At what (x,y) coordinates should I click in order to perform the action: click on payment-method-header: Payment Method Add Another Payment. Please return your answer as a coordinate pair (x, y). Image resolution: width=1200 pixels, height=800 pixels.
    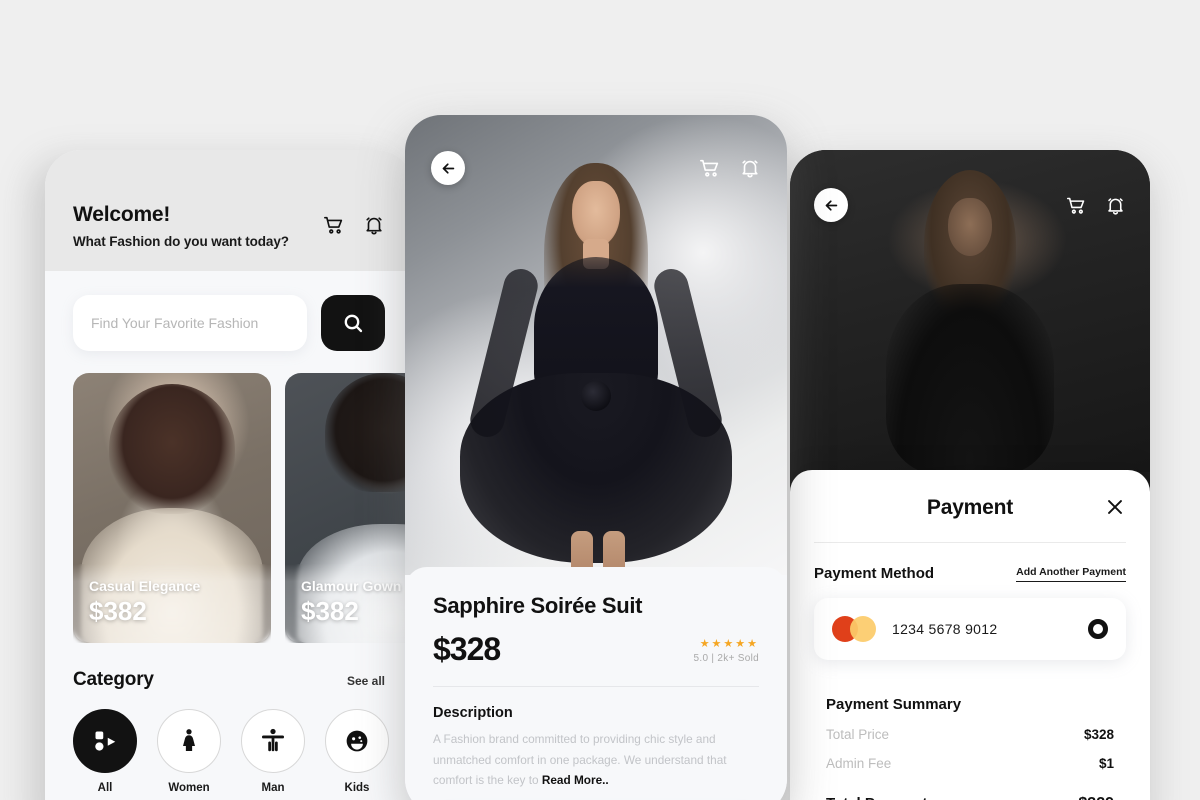
    Looking at the image, I should click on (970, 573).